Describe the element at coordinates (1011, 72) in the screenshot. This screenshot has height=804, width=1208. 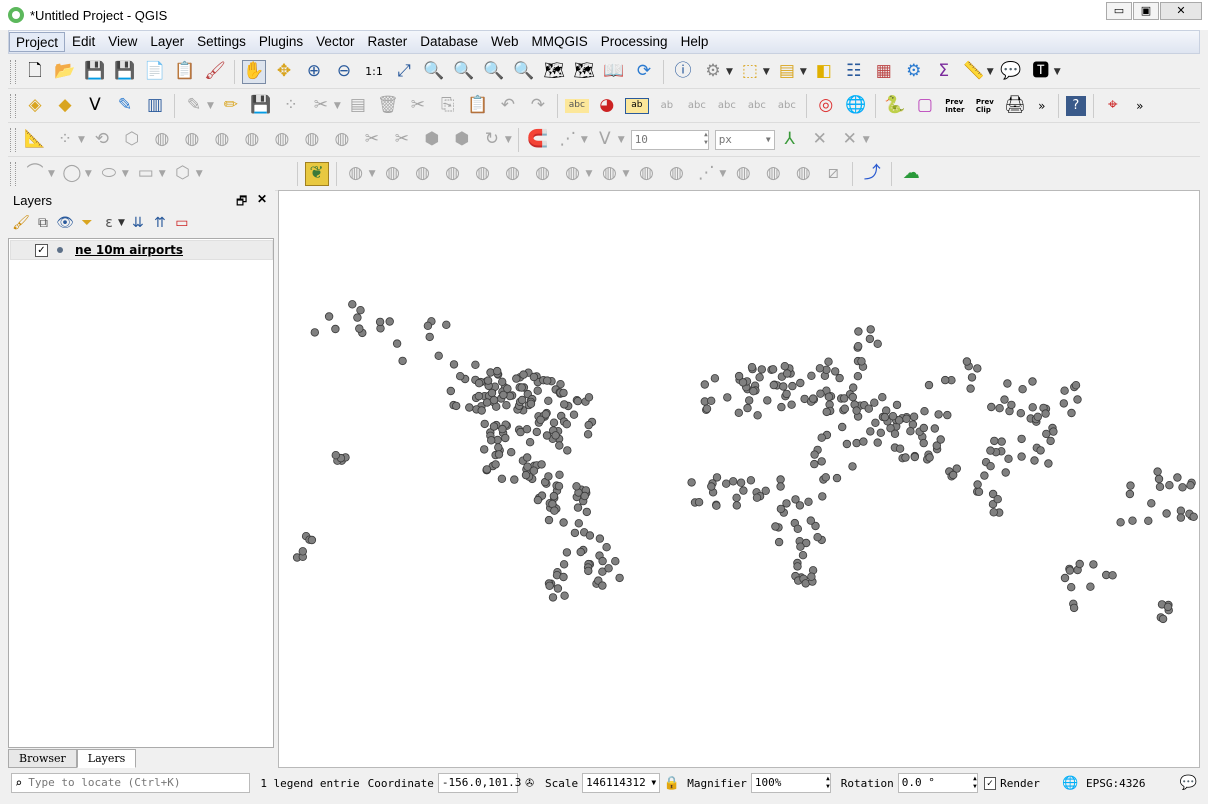
I see `map-tips-icon: 💬` at that location.